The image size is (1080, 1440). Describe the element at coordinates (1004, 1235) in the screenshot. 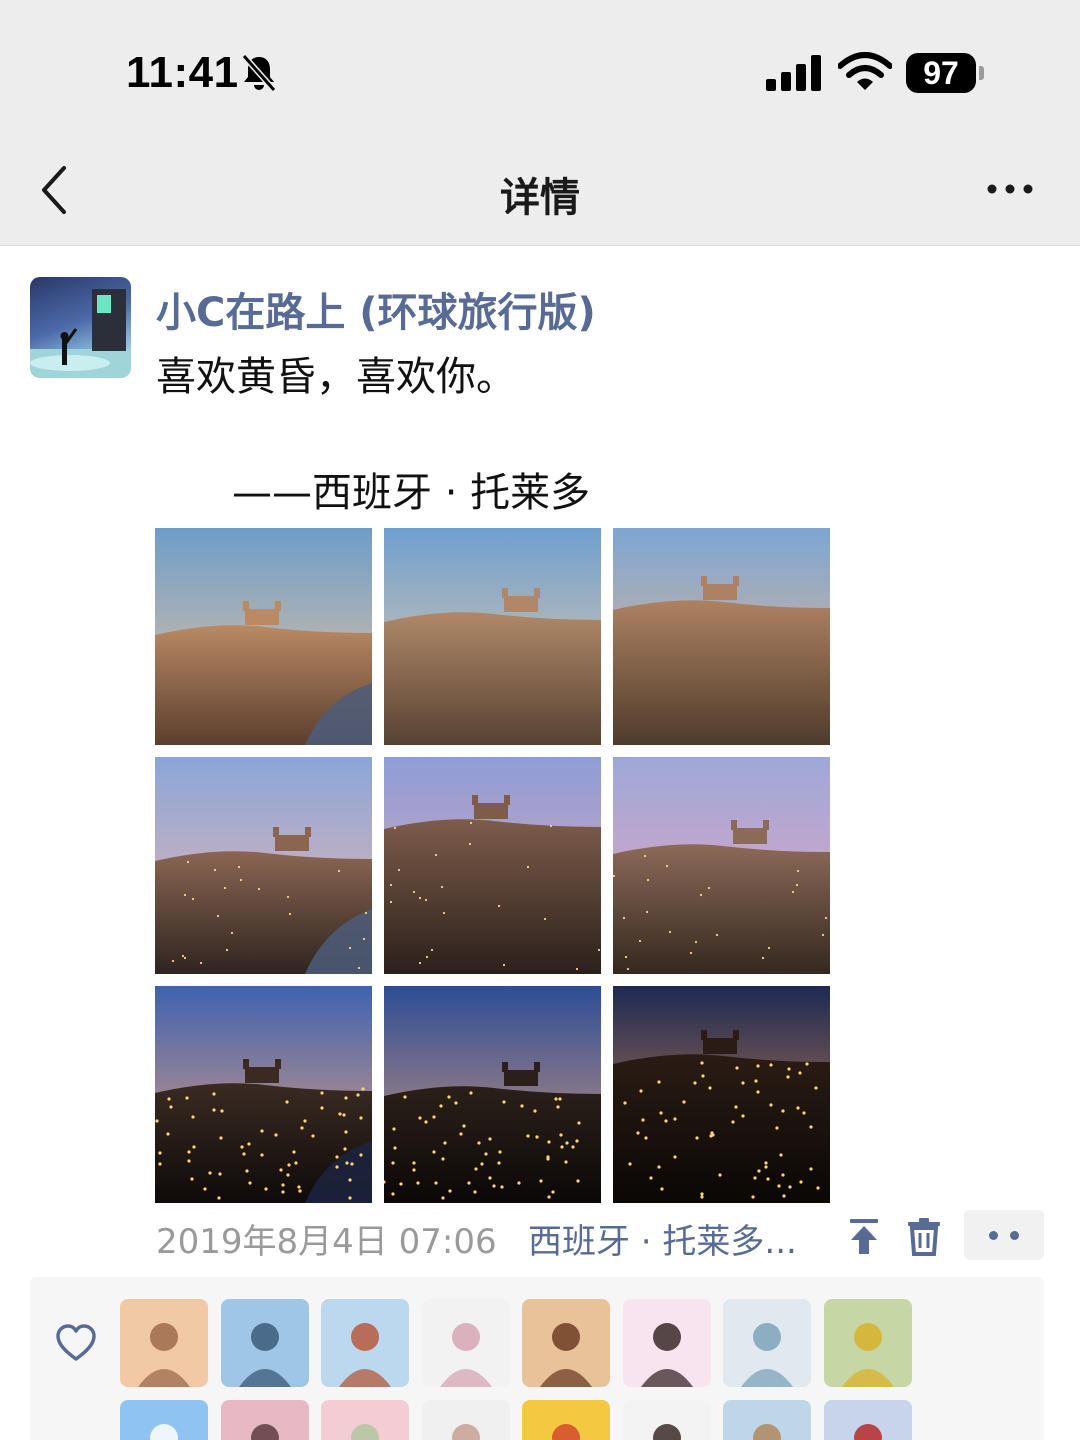

I see `post-menu-button` at that location.